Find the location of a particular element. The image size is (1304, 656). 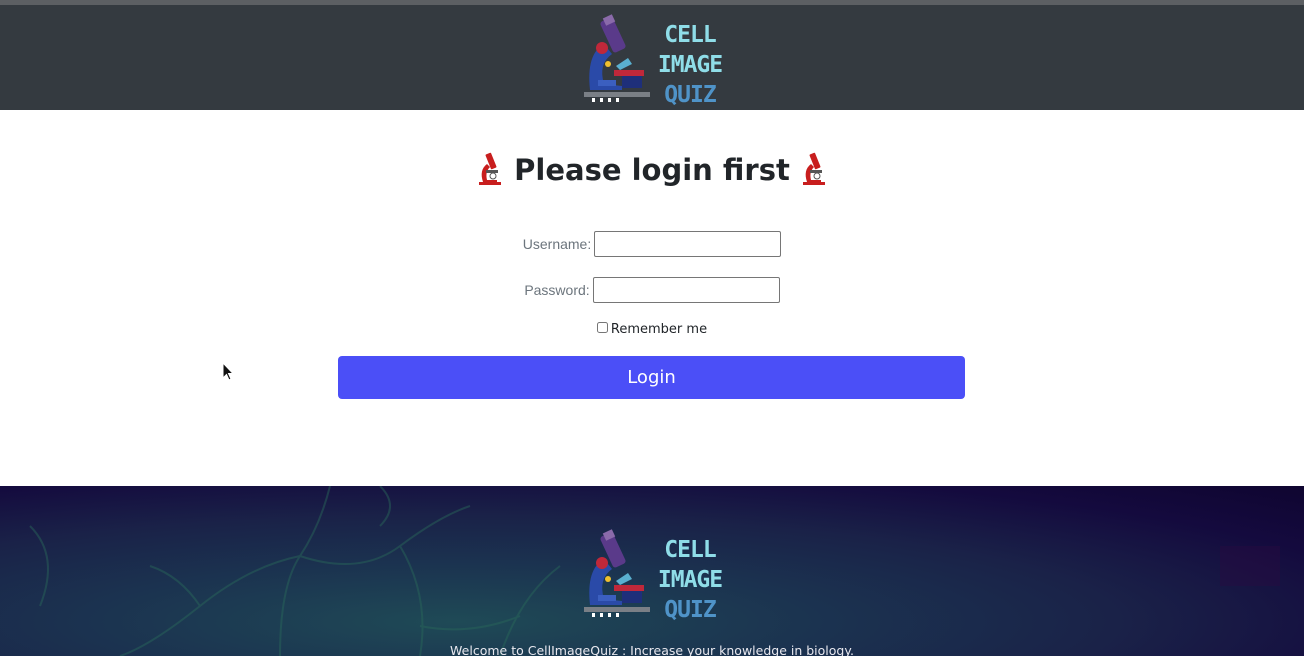

page-title: Please login first is located at coordinates (652, 172).